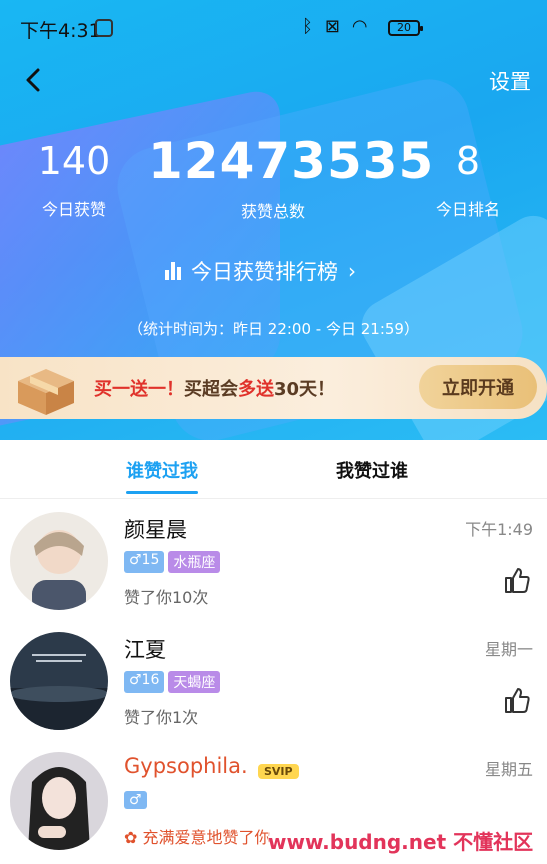  I want to click on battery-icon: 20, so click(405, 28).